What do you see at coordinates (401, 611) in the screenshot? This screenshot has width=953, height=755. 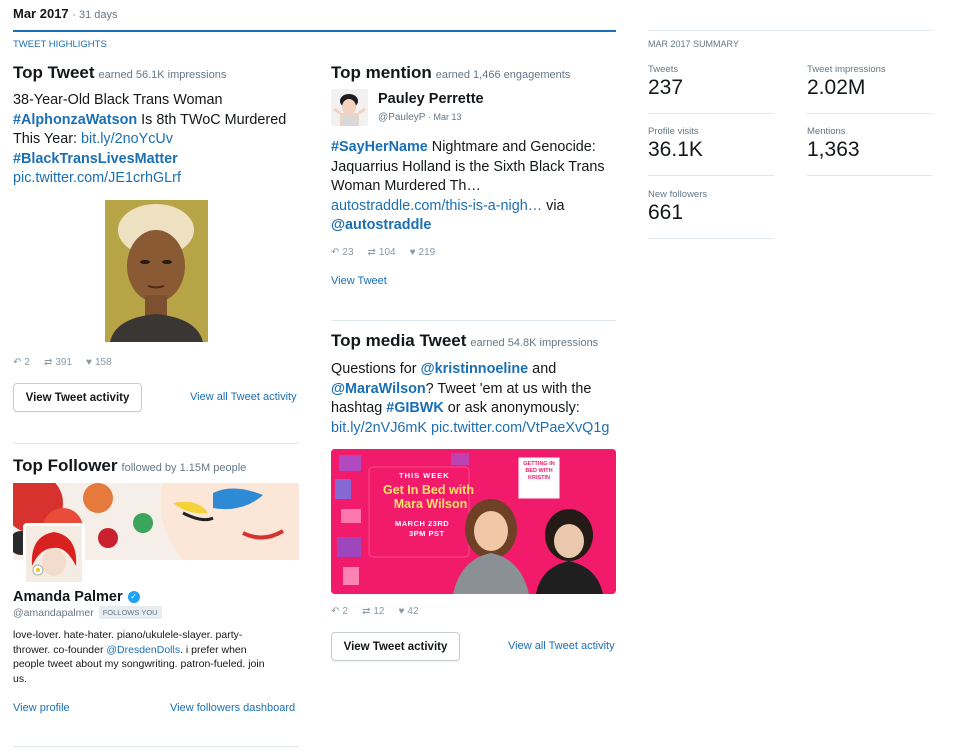 I see `heart-icon: ♥` at bounding box center [401, 611].